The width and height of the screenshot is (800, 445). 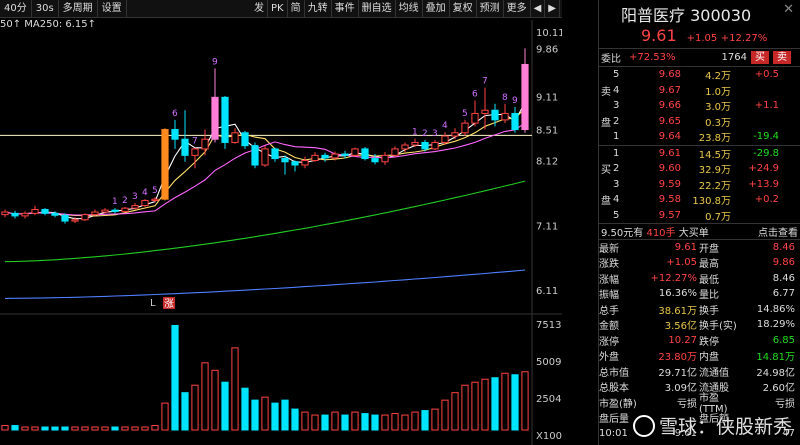 I want to click on ask-level-3: 3 9.66 3.0万 +1.1, so click(x=699, y=106).